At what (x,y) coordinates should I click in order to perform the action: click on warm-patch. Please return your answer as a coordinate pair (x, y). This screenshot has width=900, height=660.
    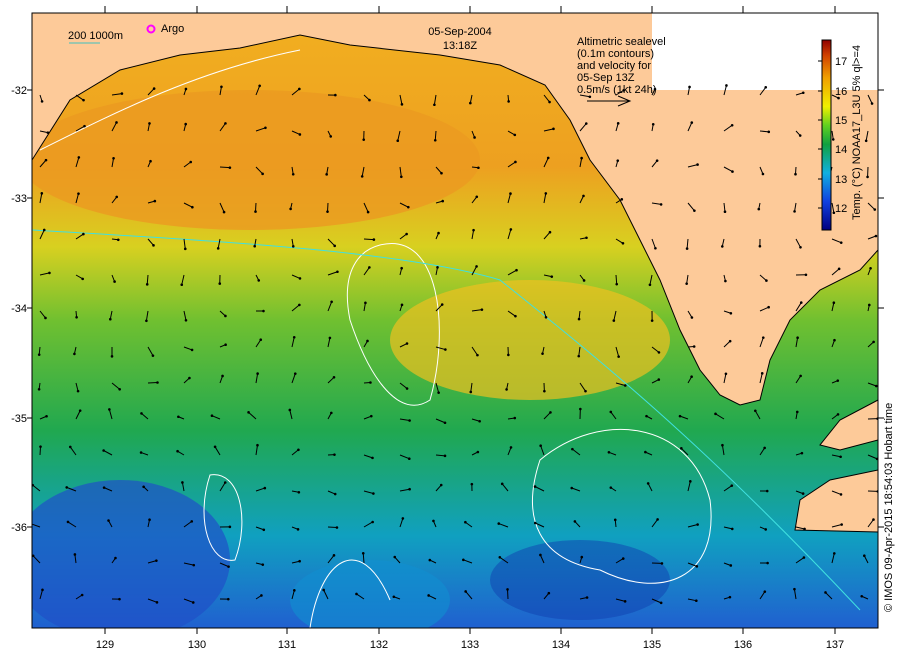
    Looking at the image, I should click on (530, 340).